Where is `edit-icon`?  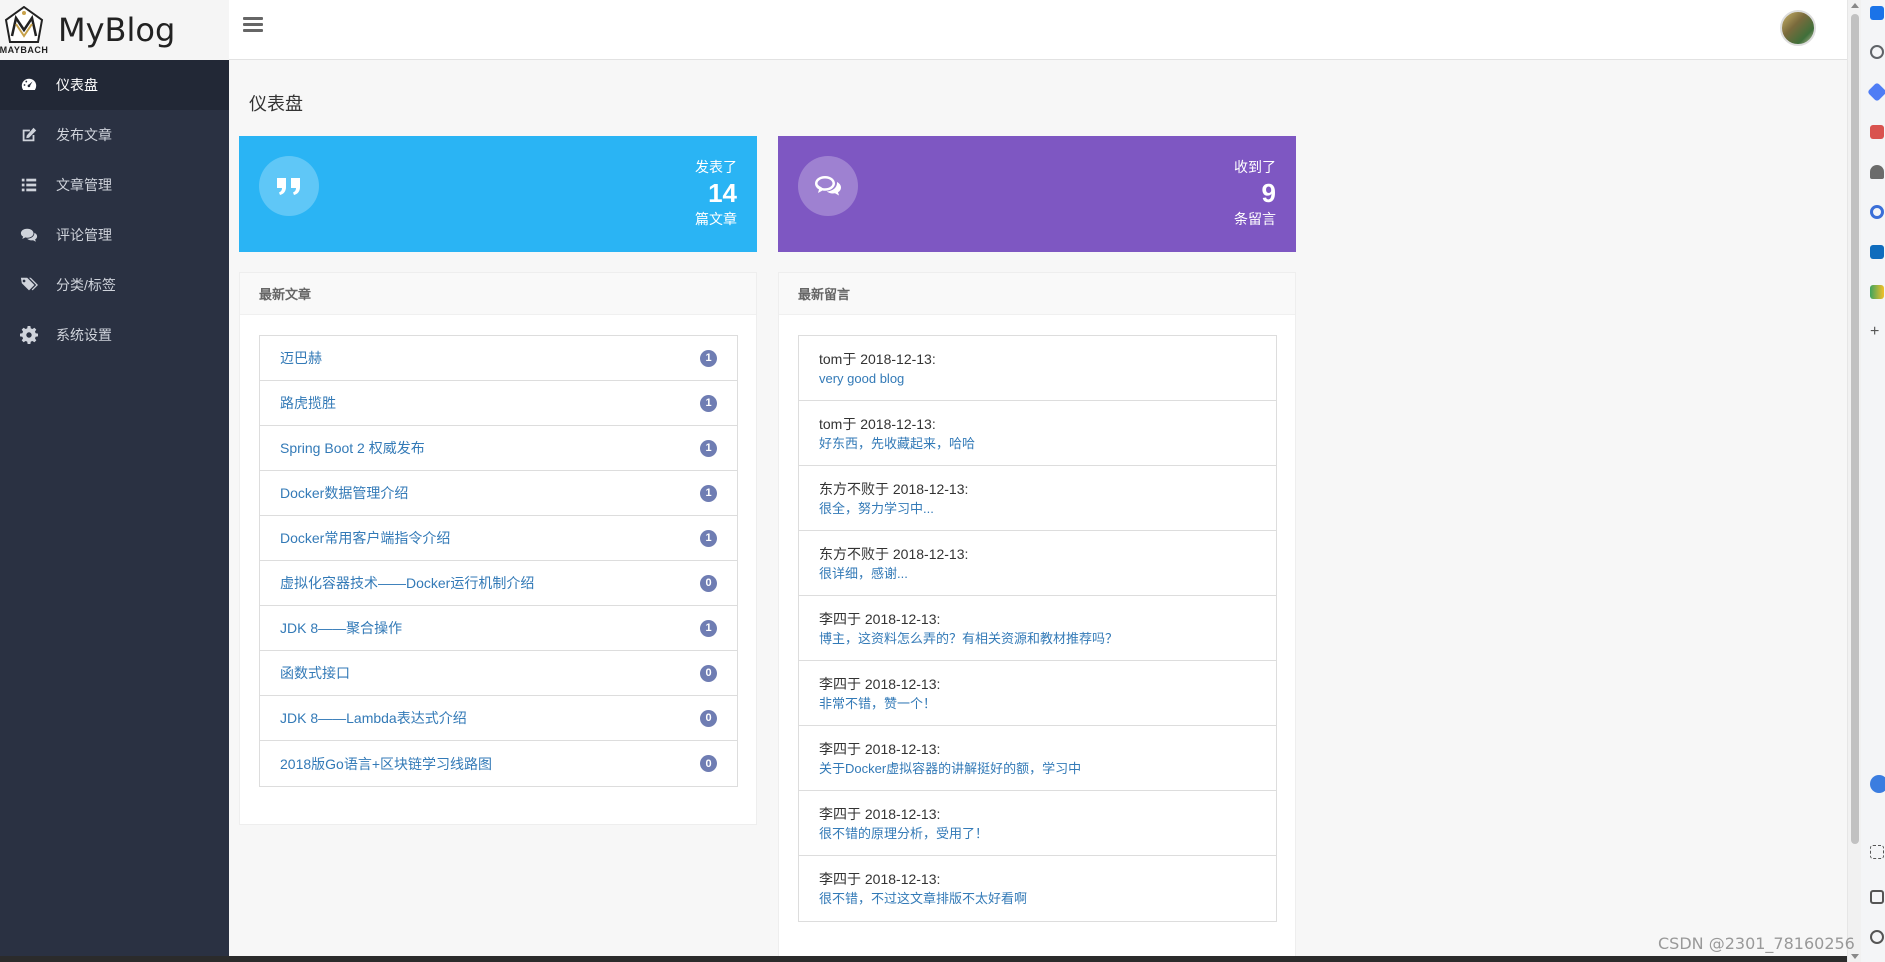 edit-icon is located at coordinates (29, 135).